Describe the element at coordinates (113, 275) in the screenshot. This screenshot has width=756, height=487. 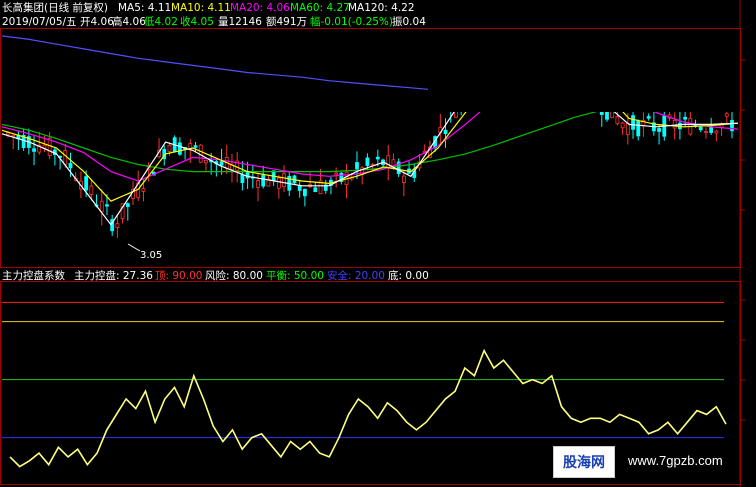
I see `indicator-main-label: 主力控盘: 27.36` at that location.